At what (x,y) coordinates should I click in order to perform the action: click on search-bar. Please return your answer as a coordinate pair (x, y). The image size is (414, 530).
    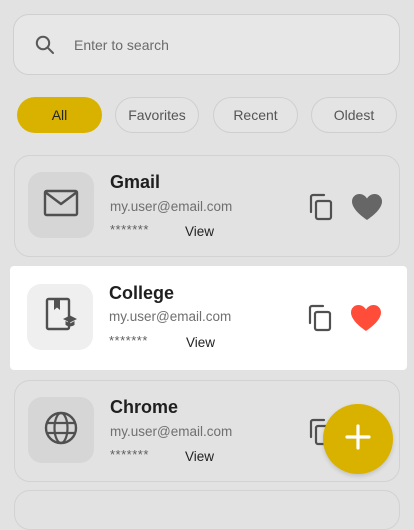
    Looking at the image, I should click on (206, 44).